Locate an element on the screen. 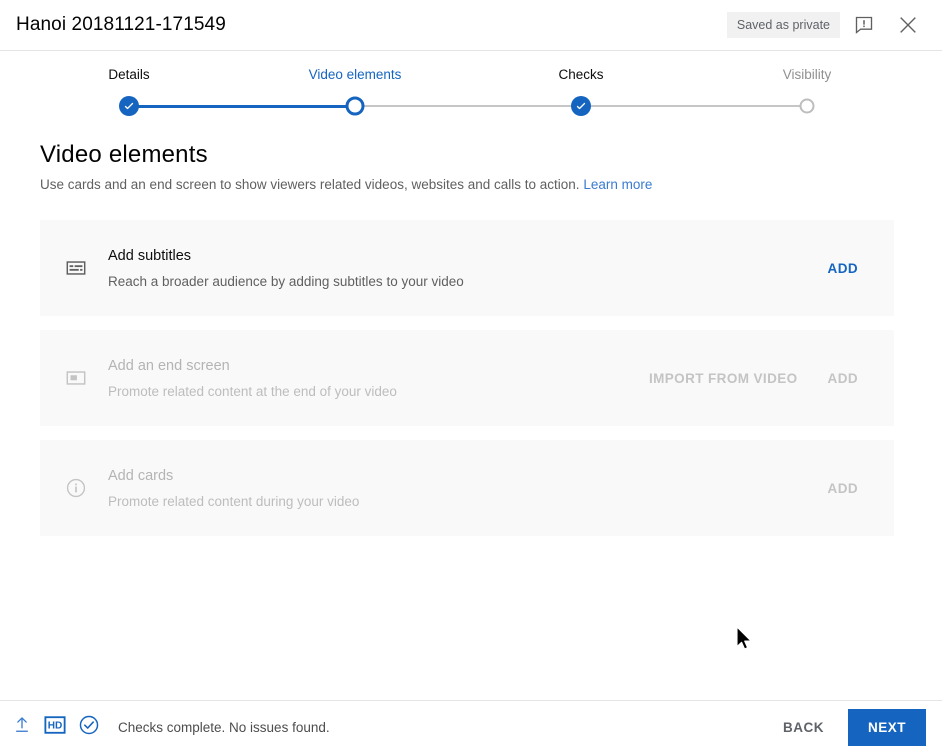  card-title: Add subtitles is located at coordinates (150, 255).